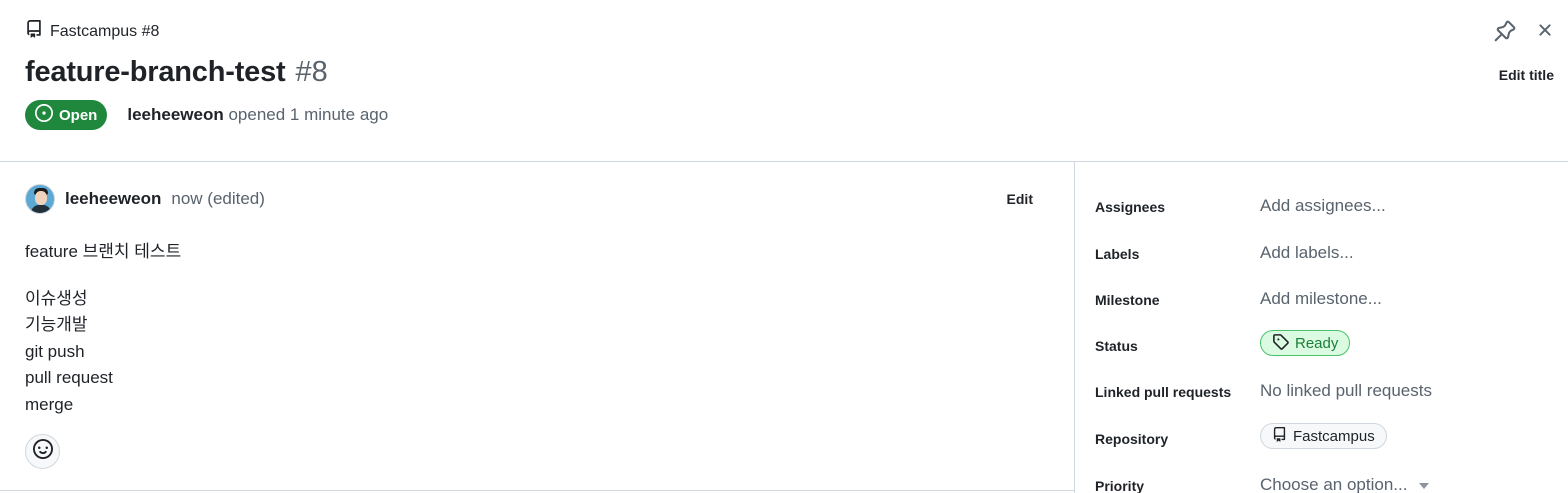 Image resolution: width=1568 pixels, height=493 pixels. What do you see at coordinates (311, 72) in the screenshot?
I see `issue-number: #8` at bounding box center [311, 72].